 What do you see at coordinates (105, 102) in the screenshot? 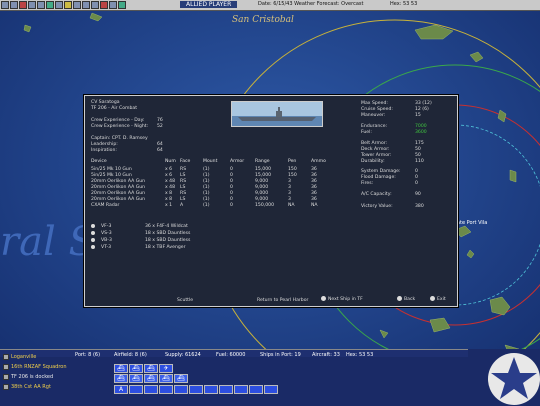
I see `ship-name: CV Saratoga` at bounding box center [105, 102].